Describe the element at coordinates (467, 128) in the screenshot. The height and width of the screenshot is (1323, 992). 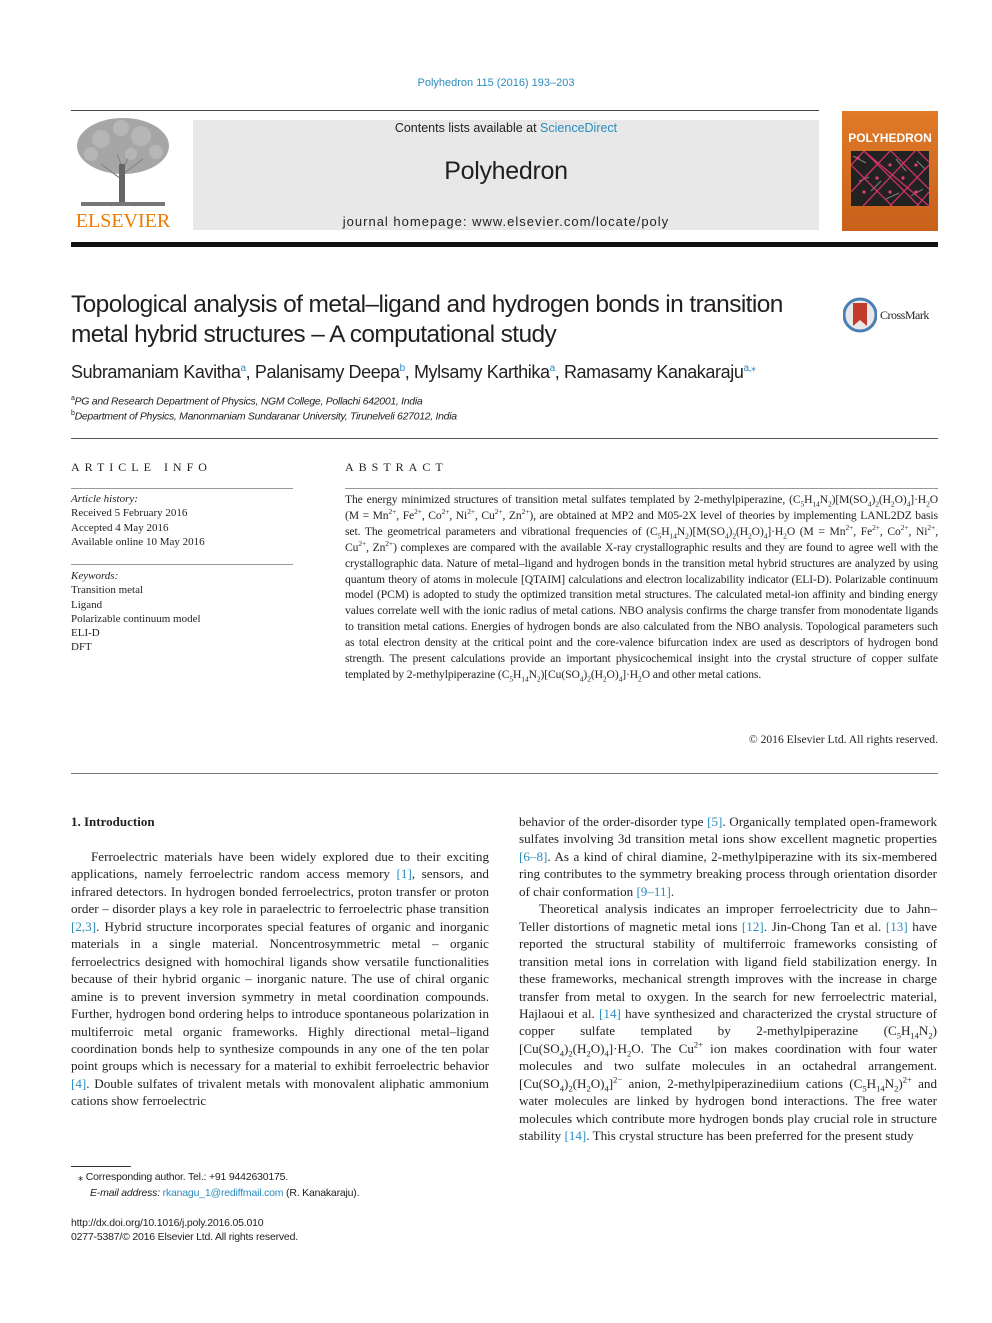
I see `contents-prefix: Contents lists available at` at that location.